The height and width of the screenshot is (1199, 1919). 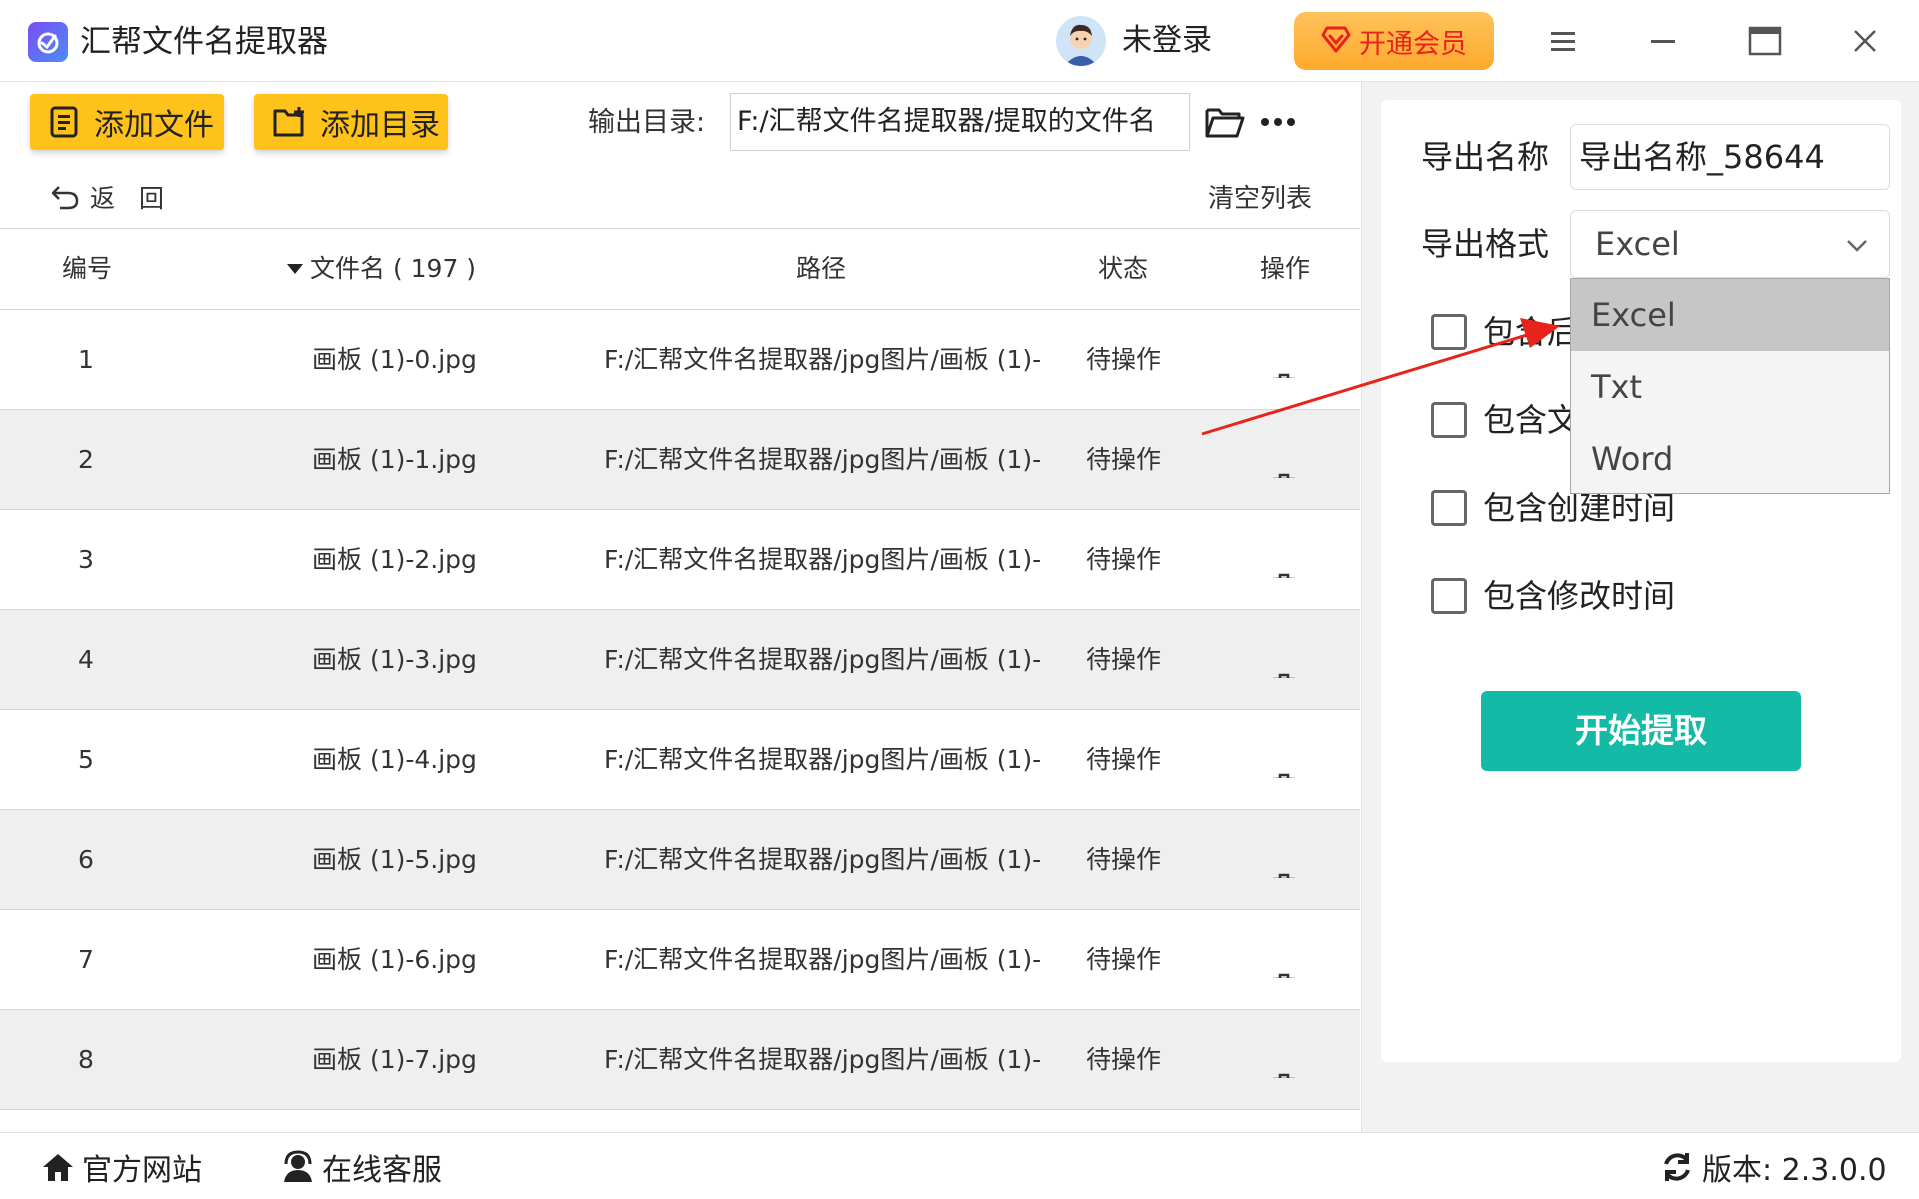 I want to click on row-number: 5, so click(x=86, y=759).